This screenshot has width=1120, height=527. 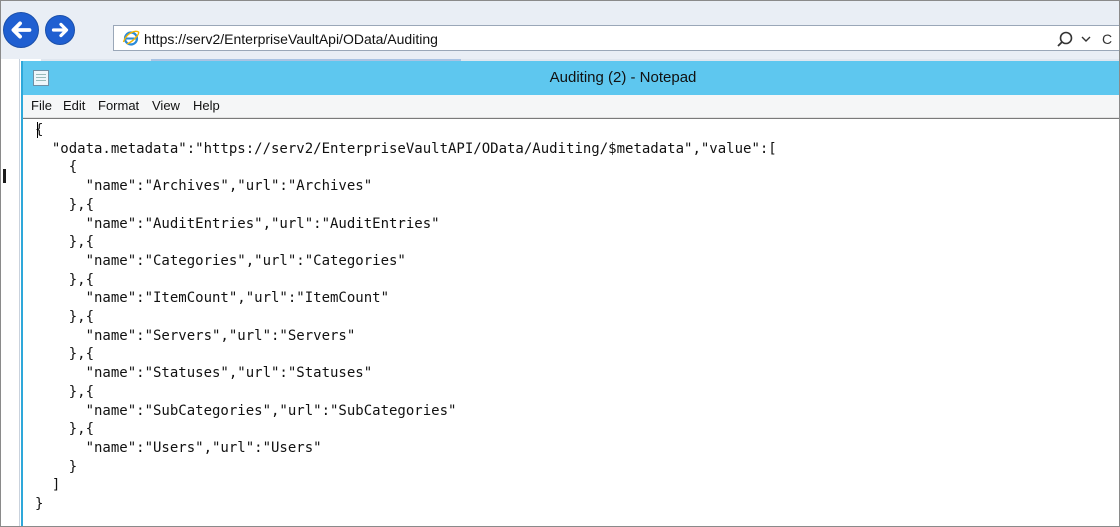 I want to click on forward-arrow-icon, so click(x=60, y=30).